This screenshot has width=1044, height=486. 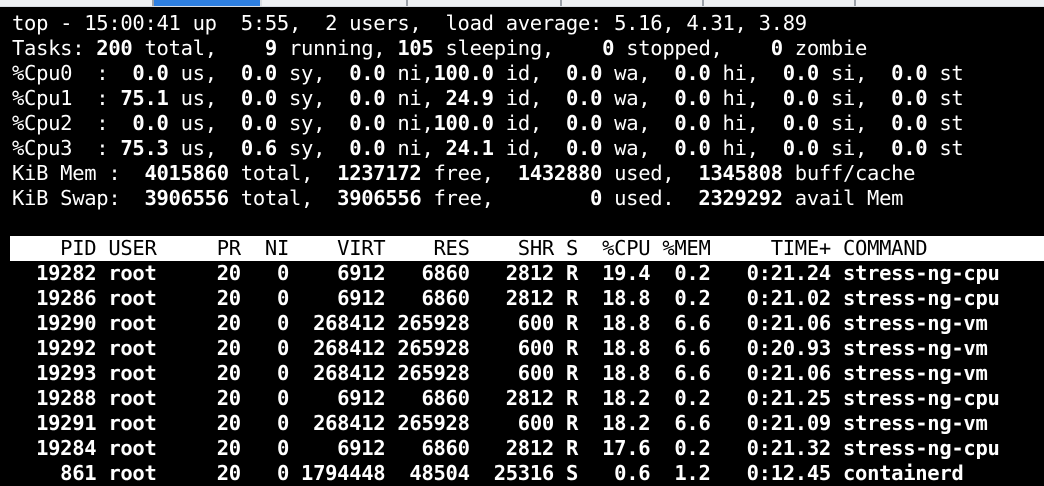 I want to click on column-header-ni: NI, so click(x=265, y=248).